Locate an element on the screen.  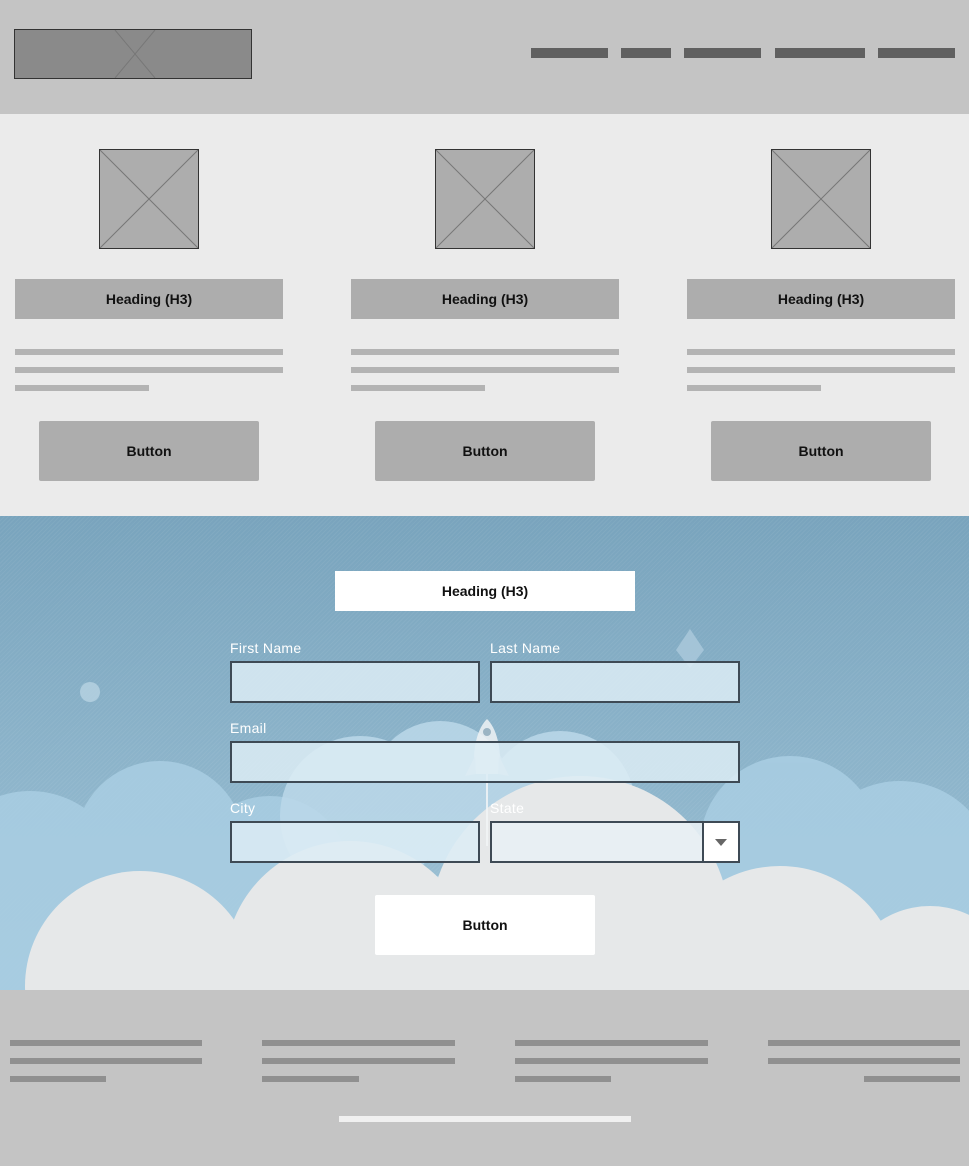
first-name-label: First Name is located at coordinates (266, 648).